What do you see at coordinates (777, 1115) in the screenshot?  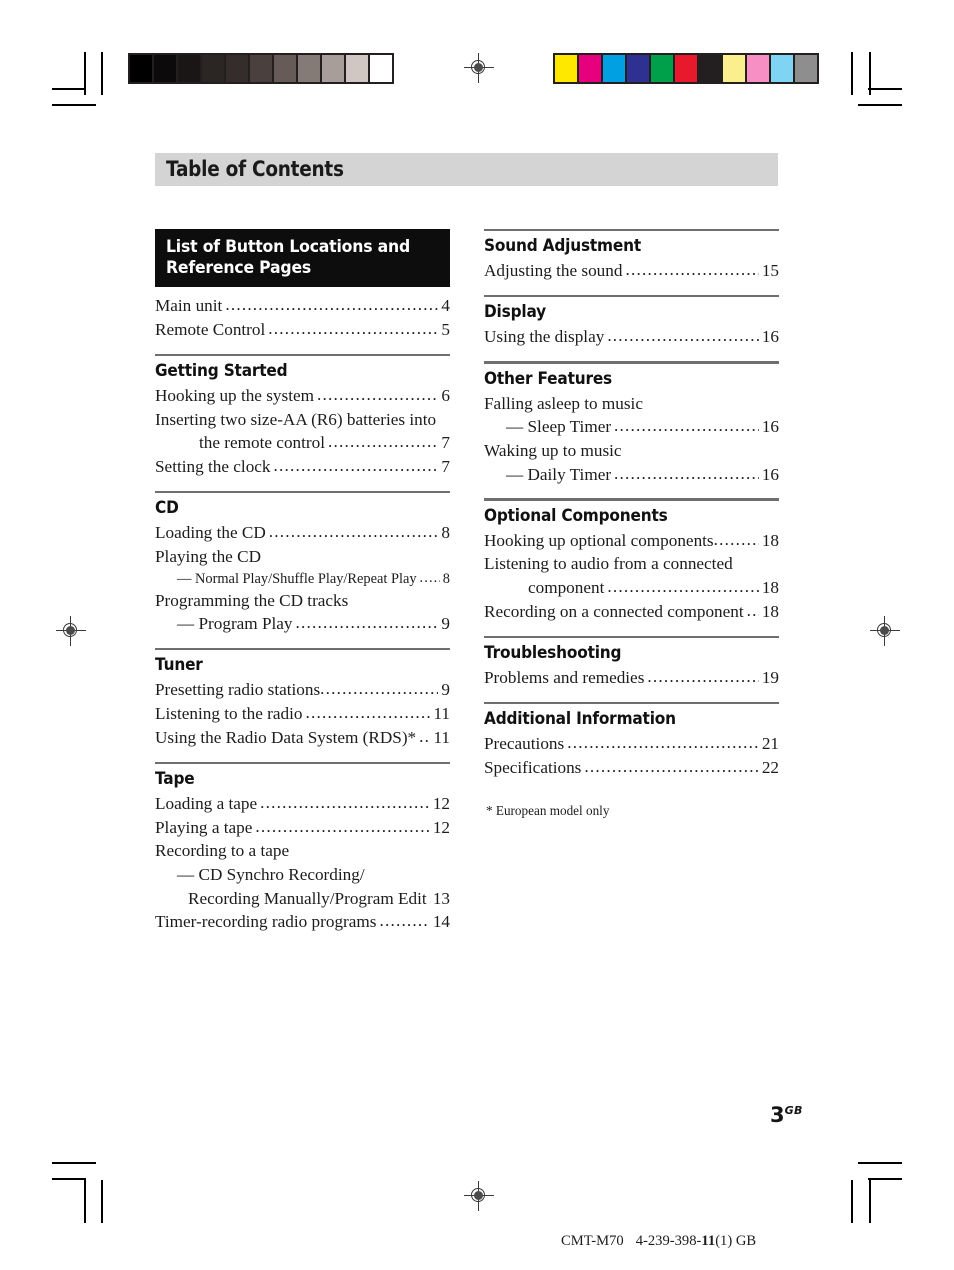 I see `page-number-value: 3` at bounding box center [777, 1115].